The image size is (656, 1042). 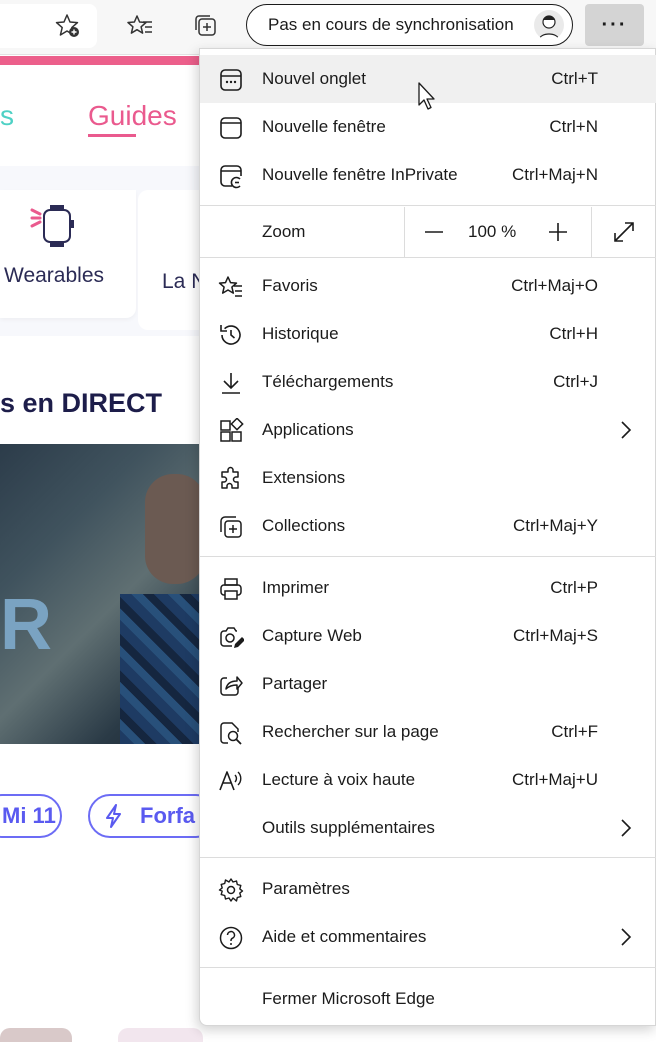 I want to click on menu-item-label: Extensions, so click(x=304, y=477).